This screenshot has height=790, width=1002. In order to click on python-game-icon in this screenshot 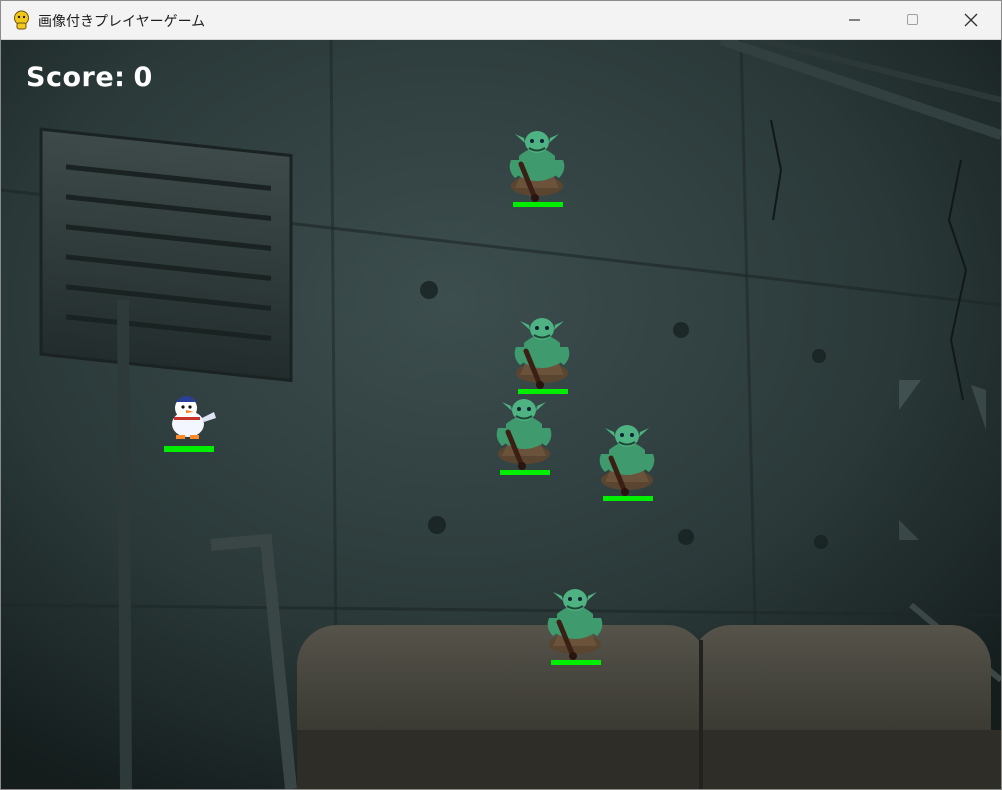, I will do `click(21, 20)`.